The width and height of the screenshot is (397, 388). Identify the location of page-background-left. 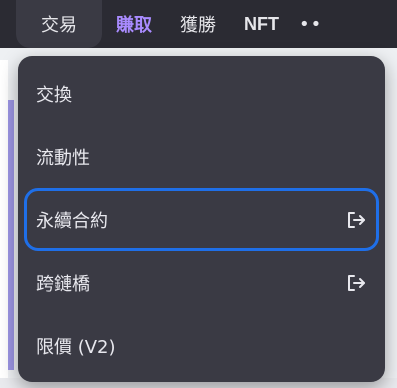
(4, 224).